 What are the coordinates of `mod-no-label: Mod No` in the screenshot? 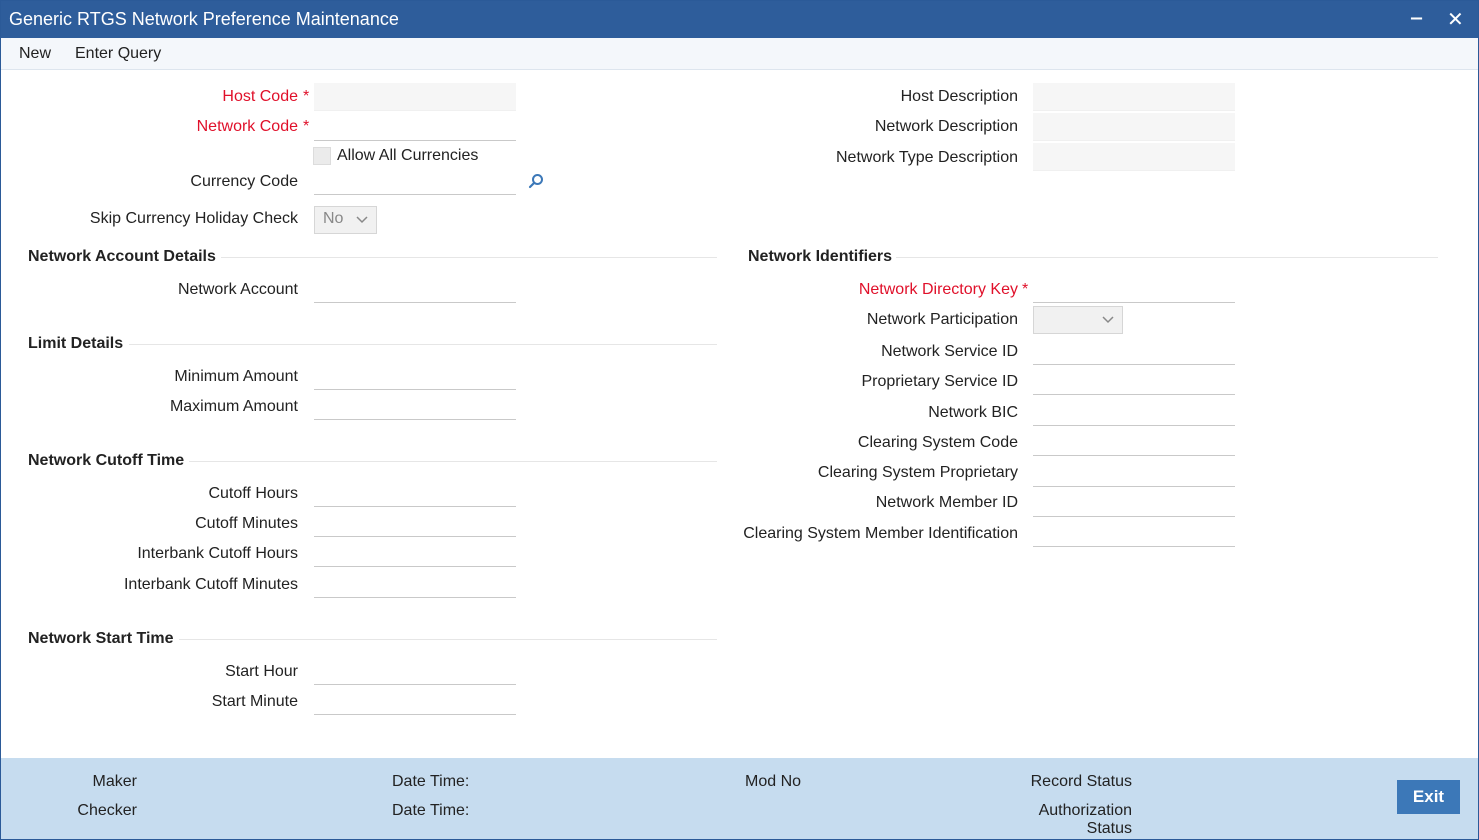 It's located at (773, 781).